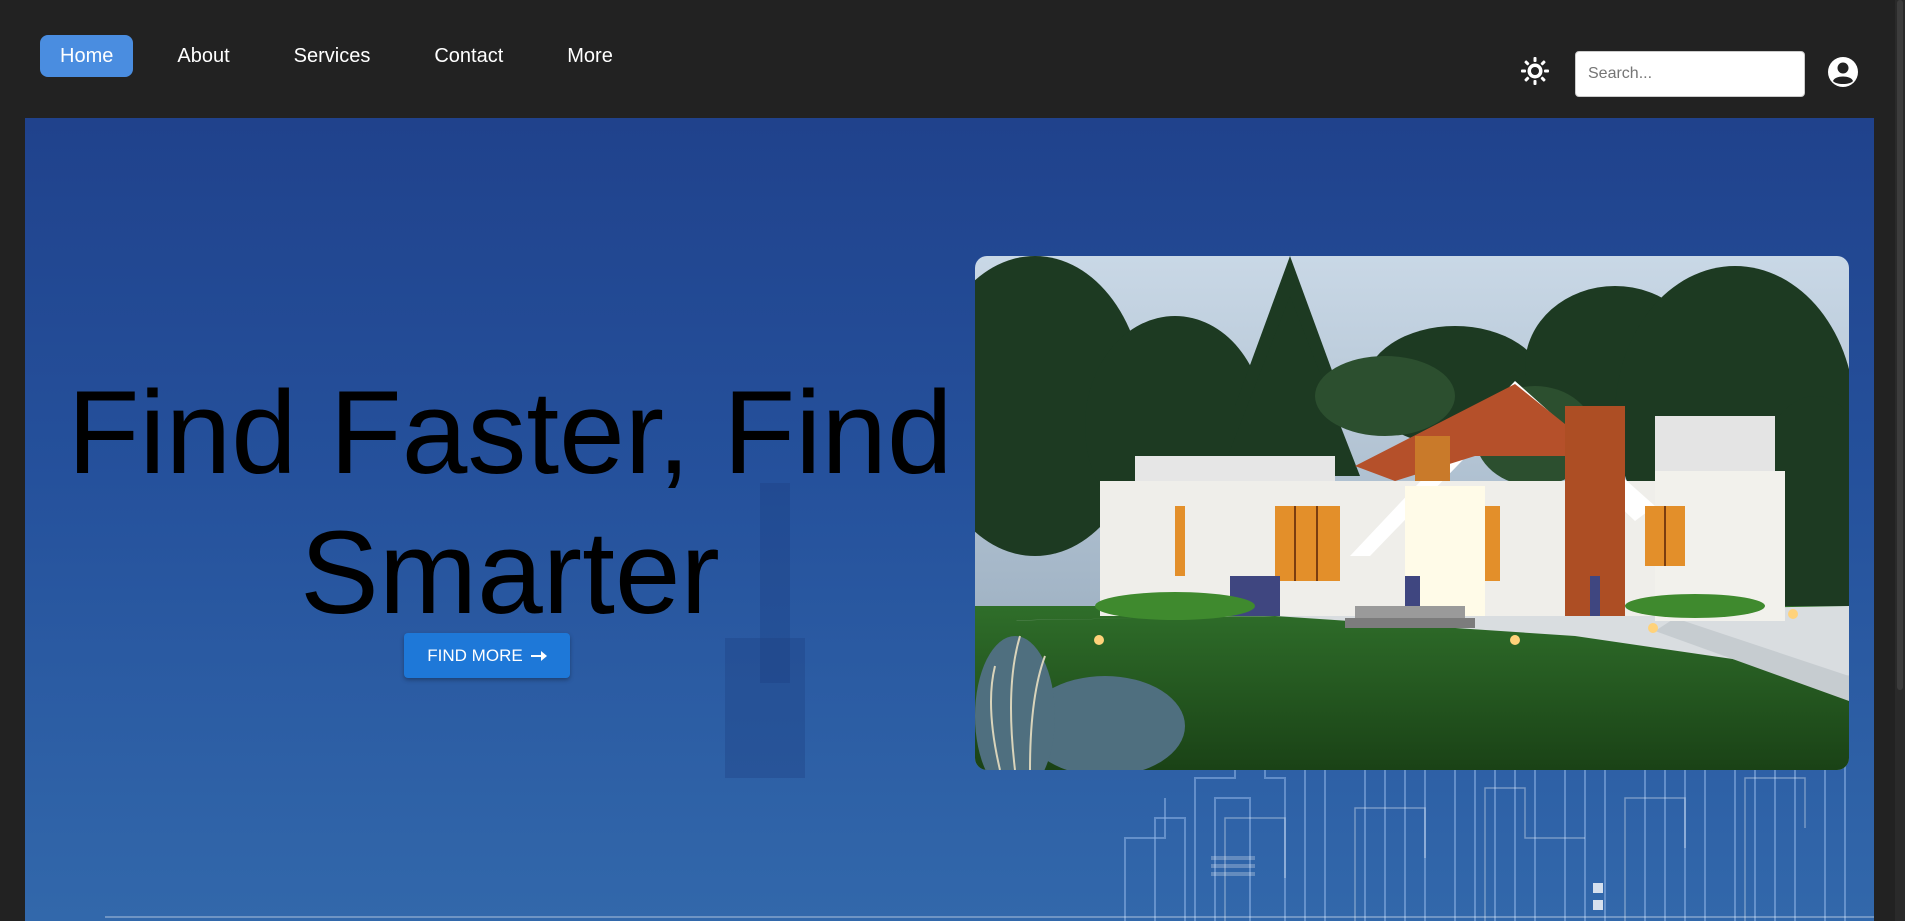 This screenshot has width=1905, height=921. Describe the element at coordinates (538, 655) in the screenshot. I see `arrow-right-icon` at that location.